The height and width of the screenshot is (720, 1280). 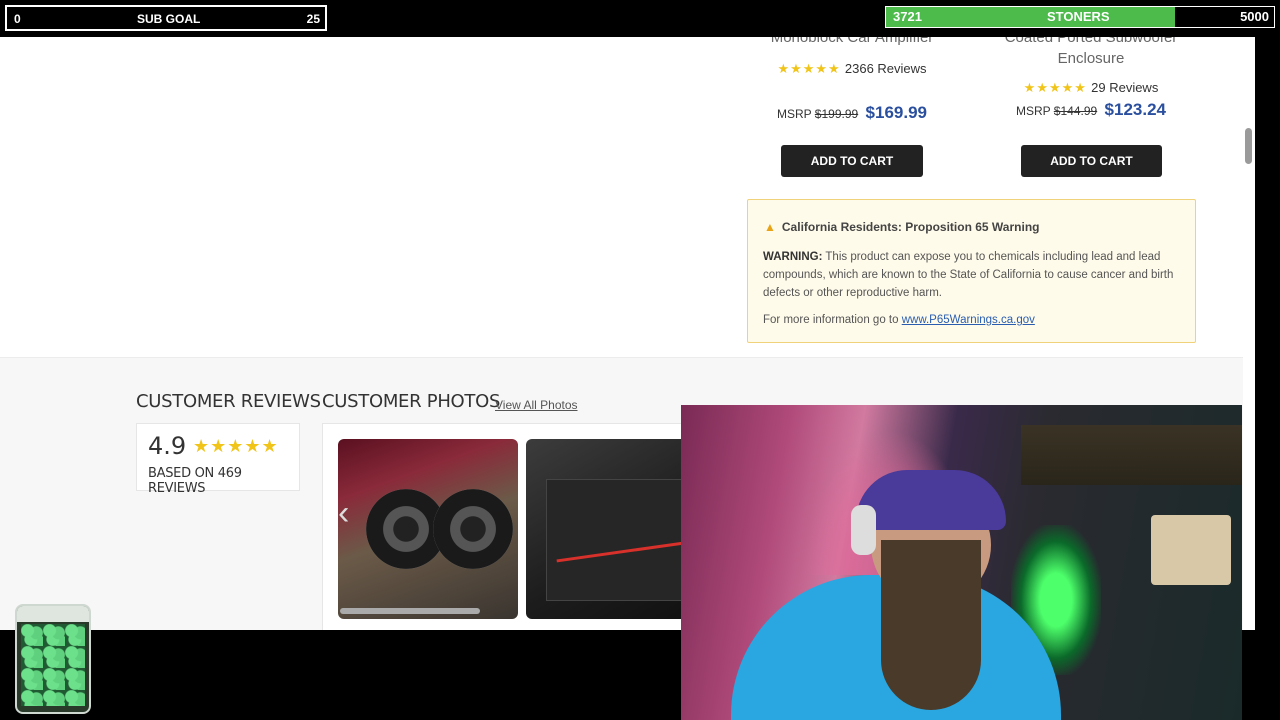 What do you see at coordinates (1124, 87) in the screenshot?
I see `review-count: 29 Reviews` at bounding box center [1124, 87].